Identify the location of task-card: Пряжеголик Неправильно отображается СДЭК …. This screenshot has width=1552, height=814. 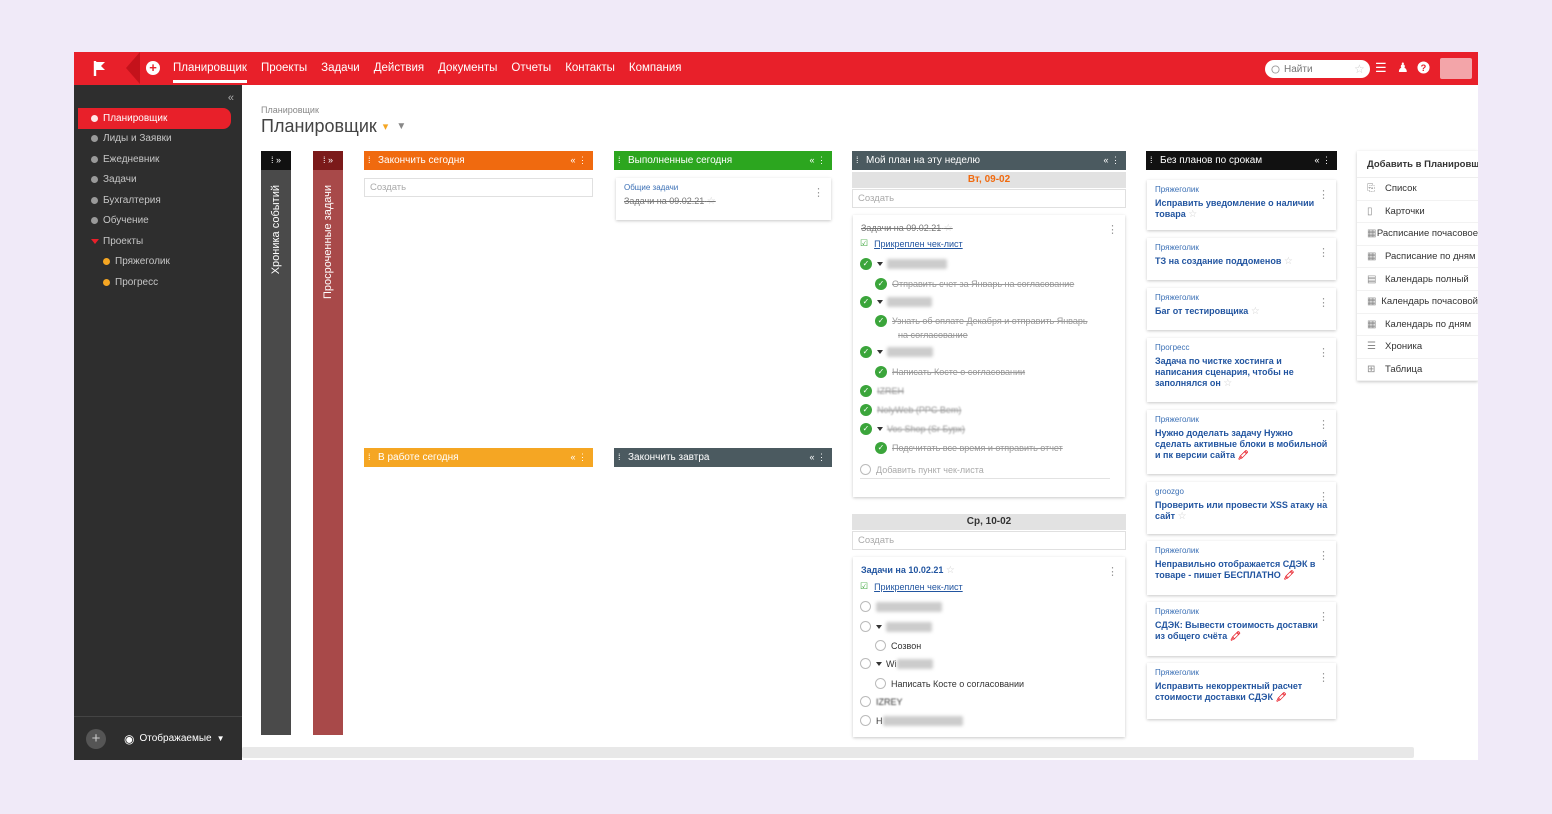
(1241, 568).